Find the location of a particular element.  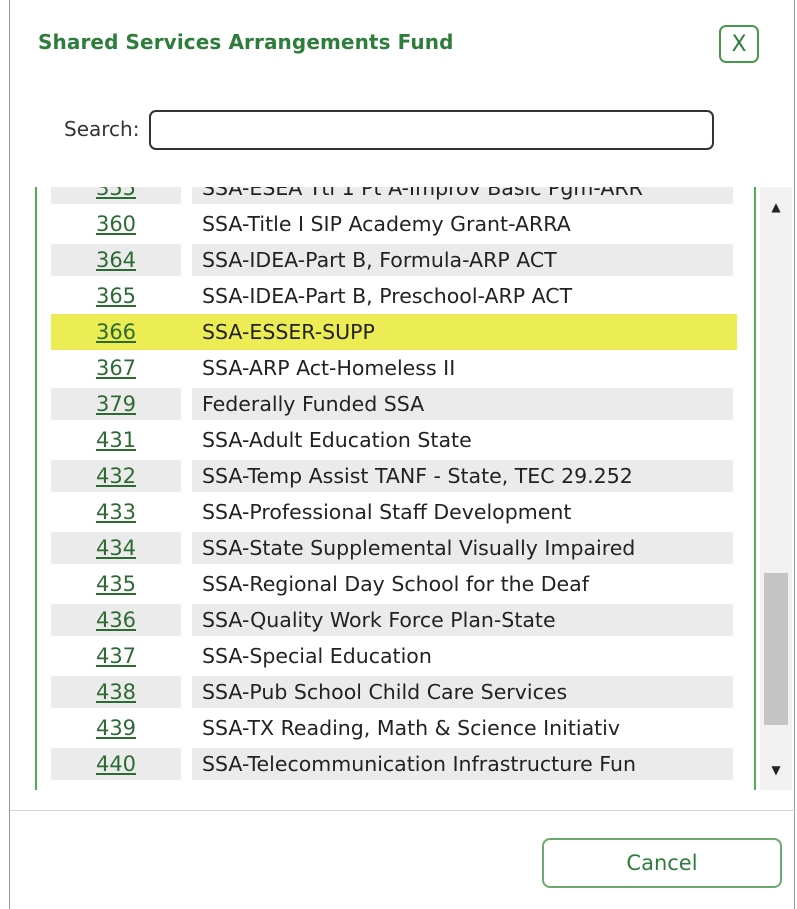

list-row: 379 Federally Funded SSA is located at coordinates (395, 404).